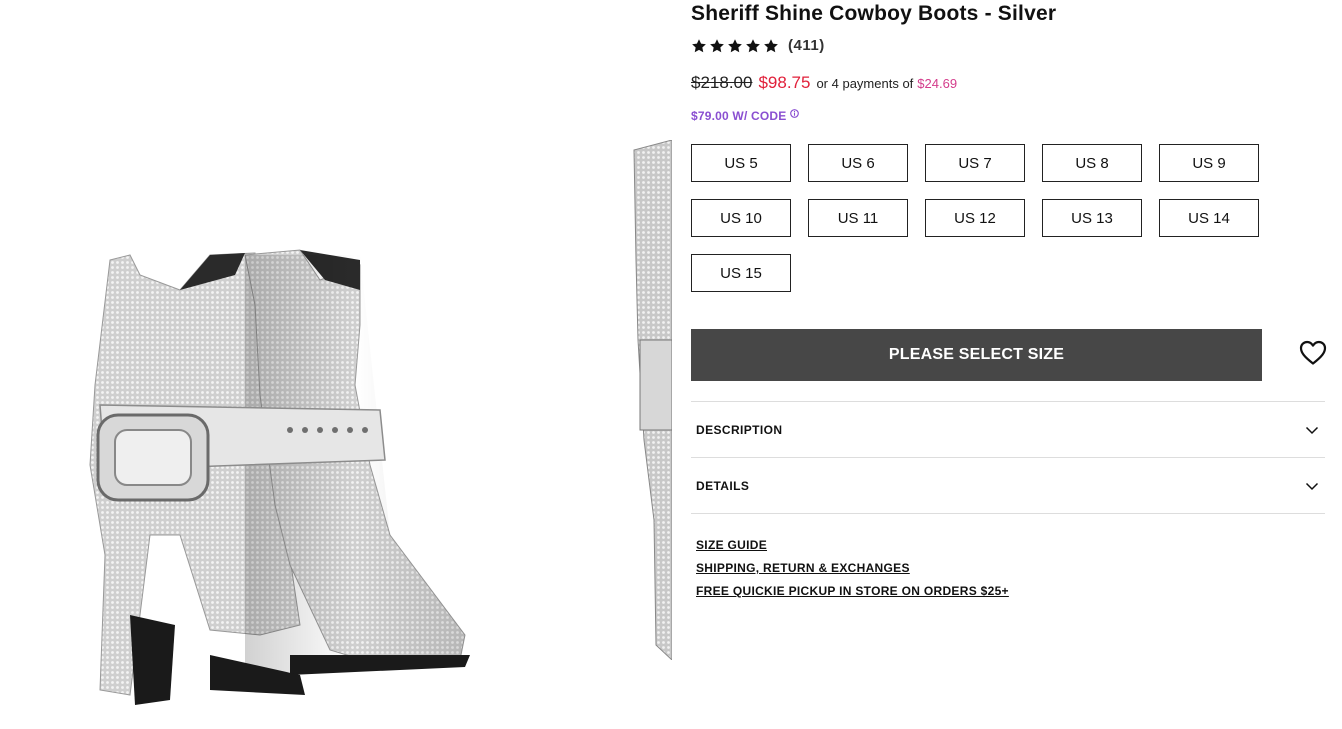 This screenshot has height=729, width=1342. Describe the element at coordinates (1092, 218) in the screenshot. I see `size-option-us-13: US 13` at that location.